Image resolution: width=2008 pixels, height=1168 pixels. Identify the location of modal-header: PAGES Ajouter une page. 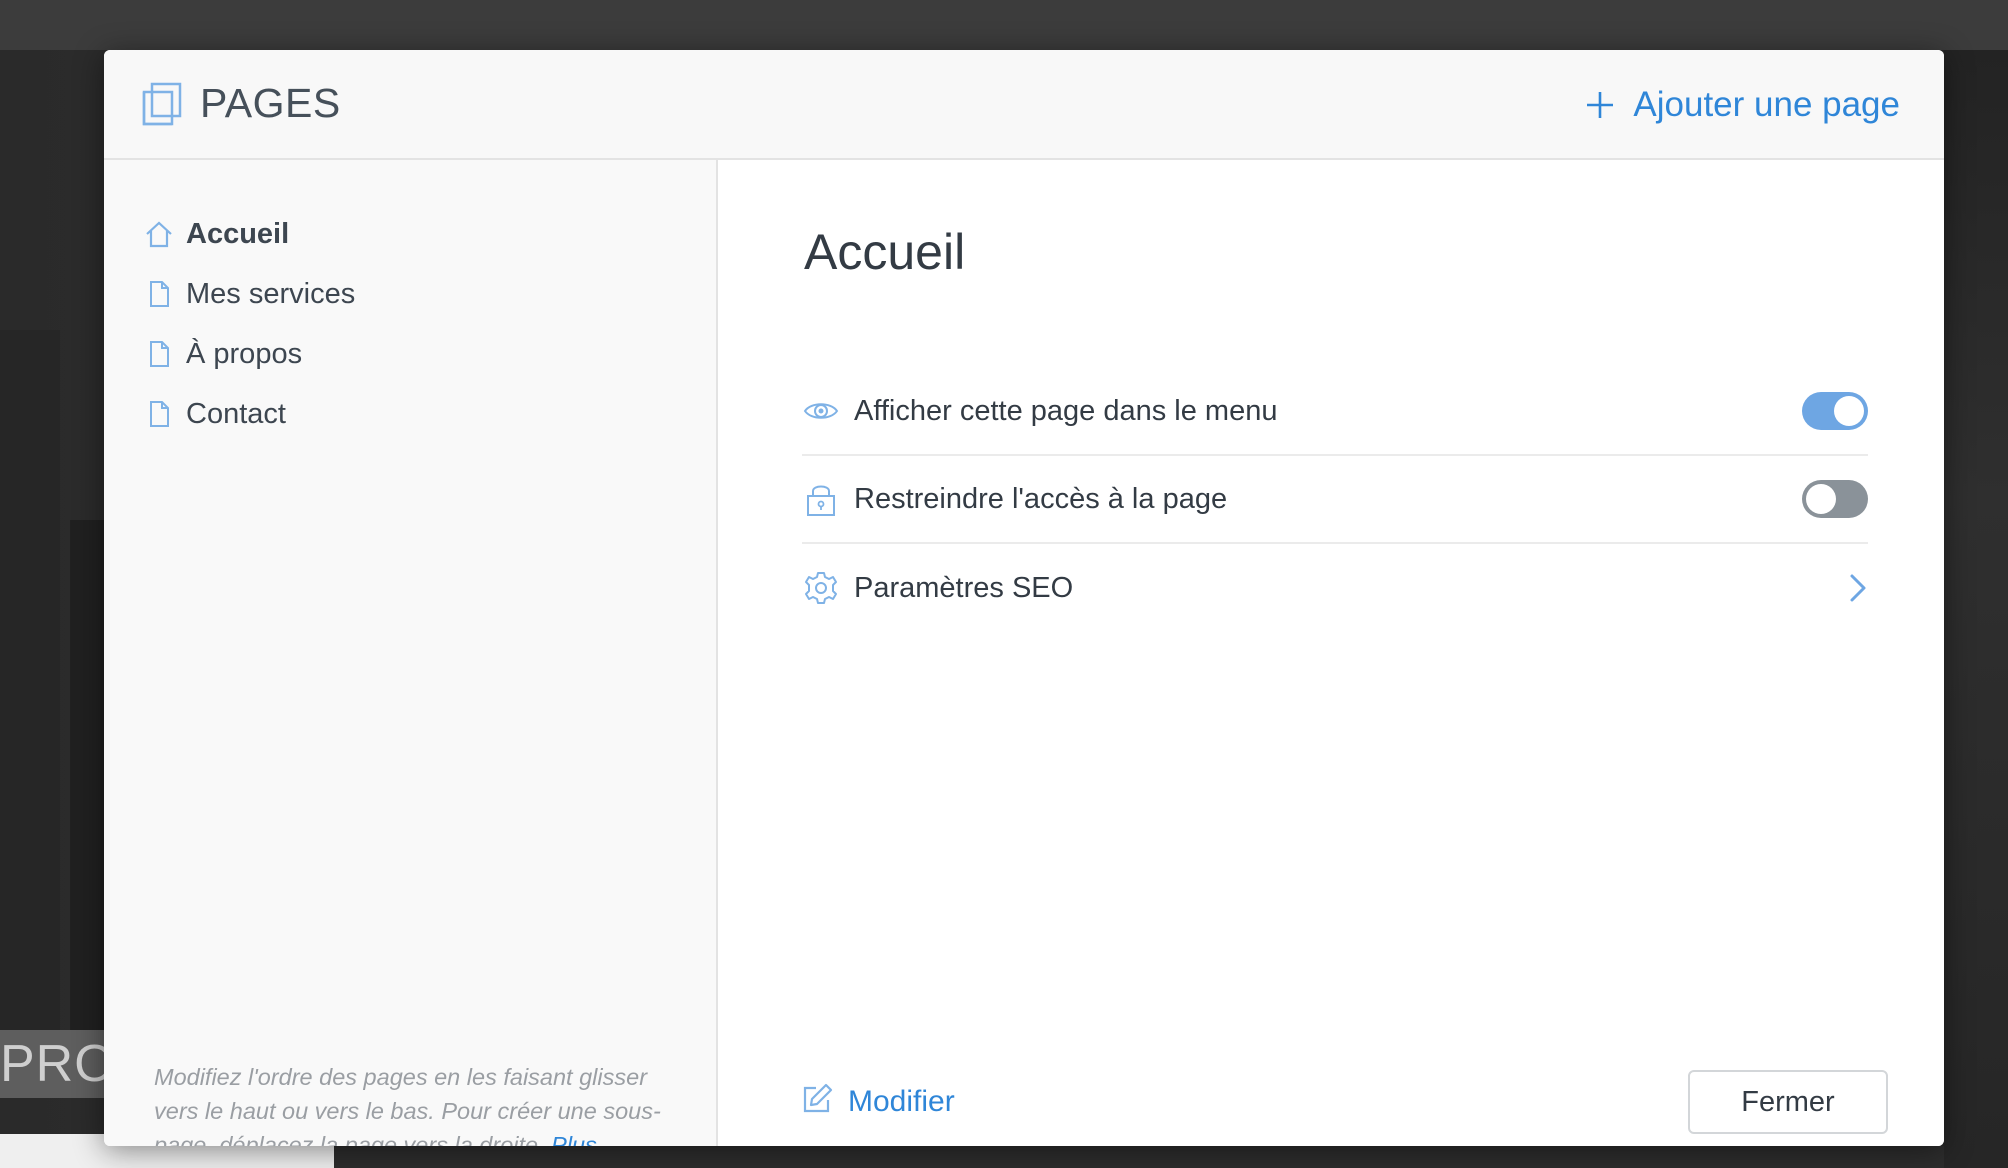
(1024, 105).